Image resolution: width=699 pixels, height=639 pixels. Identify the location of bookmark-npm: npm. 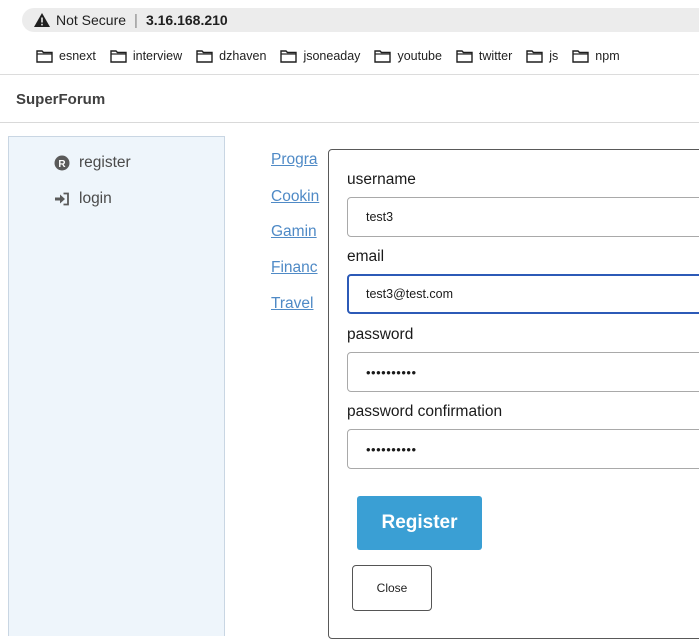
(596, 56).